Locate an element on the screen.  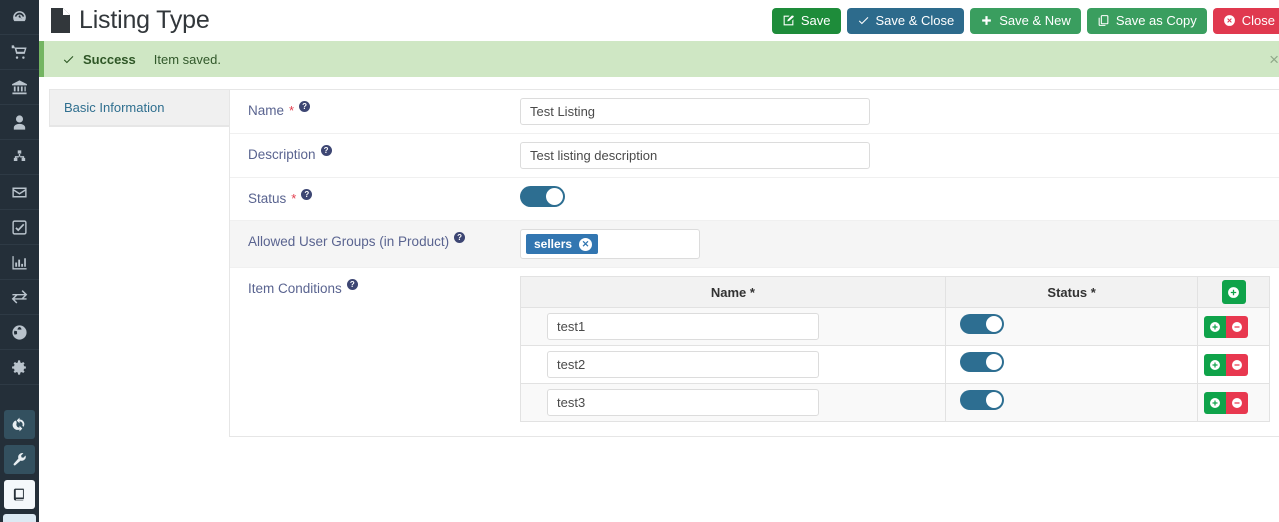
name-required-marker: * is located at coordinates (292, 110).